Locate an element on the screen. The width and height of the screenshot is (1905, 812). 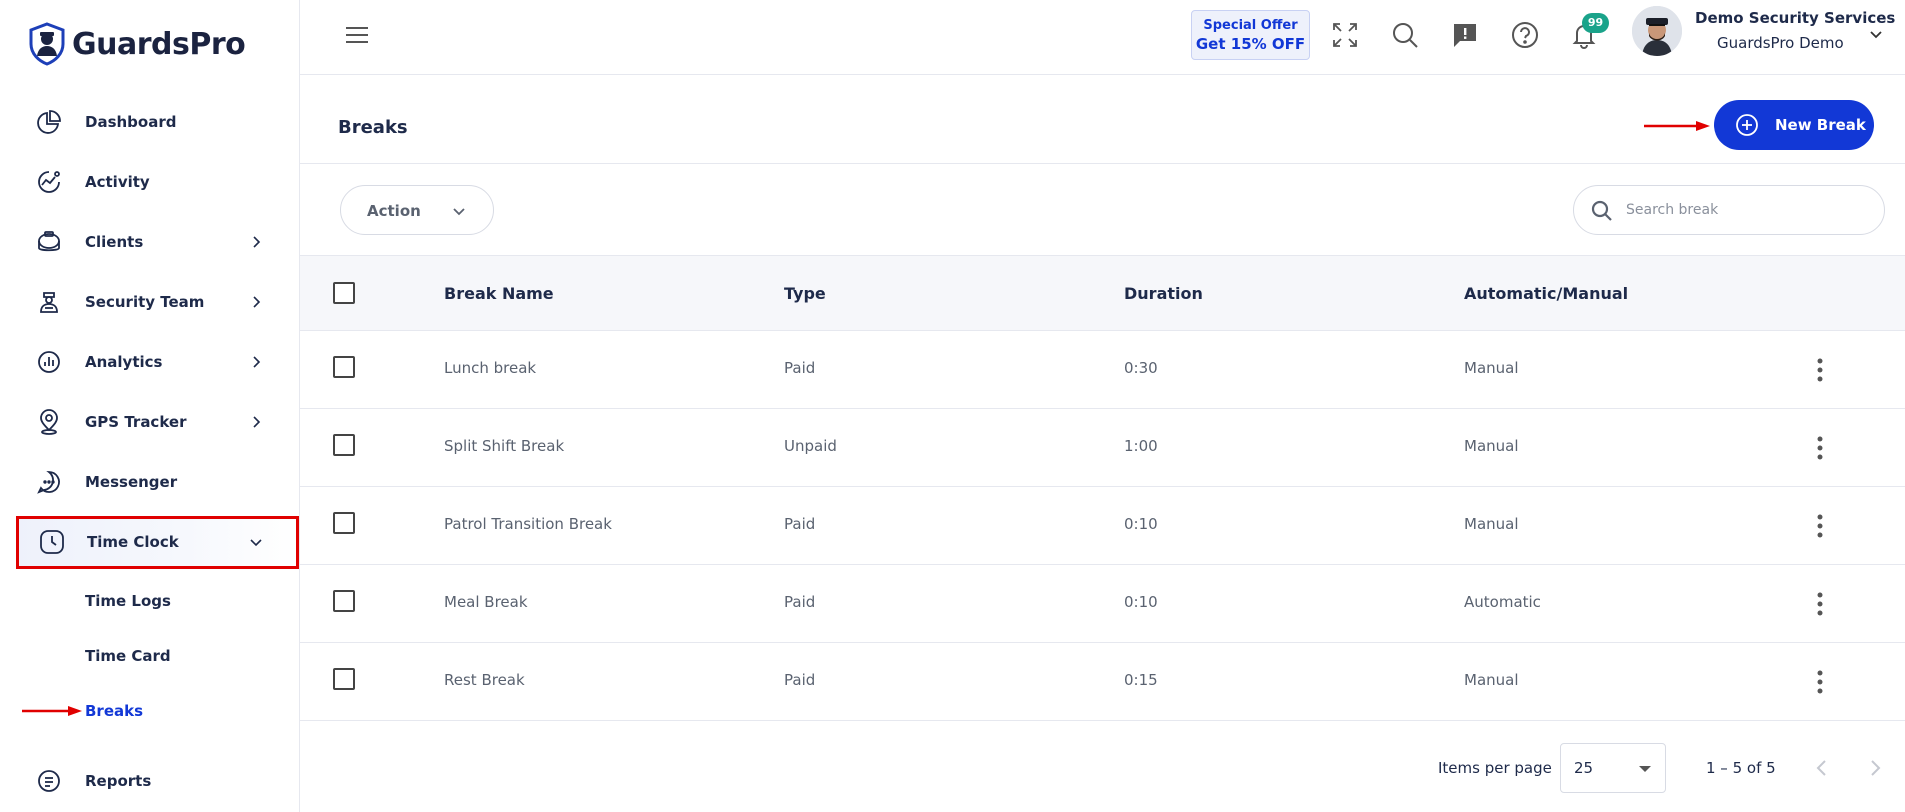
offer-discount: Get 15% OFF is located at coordinates (1250, 44).